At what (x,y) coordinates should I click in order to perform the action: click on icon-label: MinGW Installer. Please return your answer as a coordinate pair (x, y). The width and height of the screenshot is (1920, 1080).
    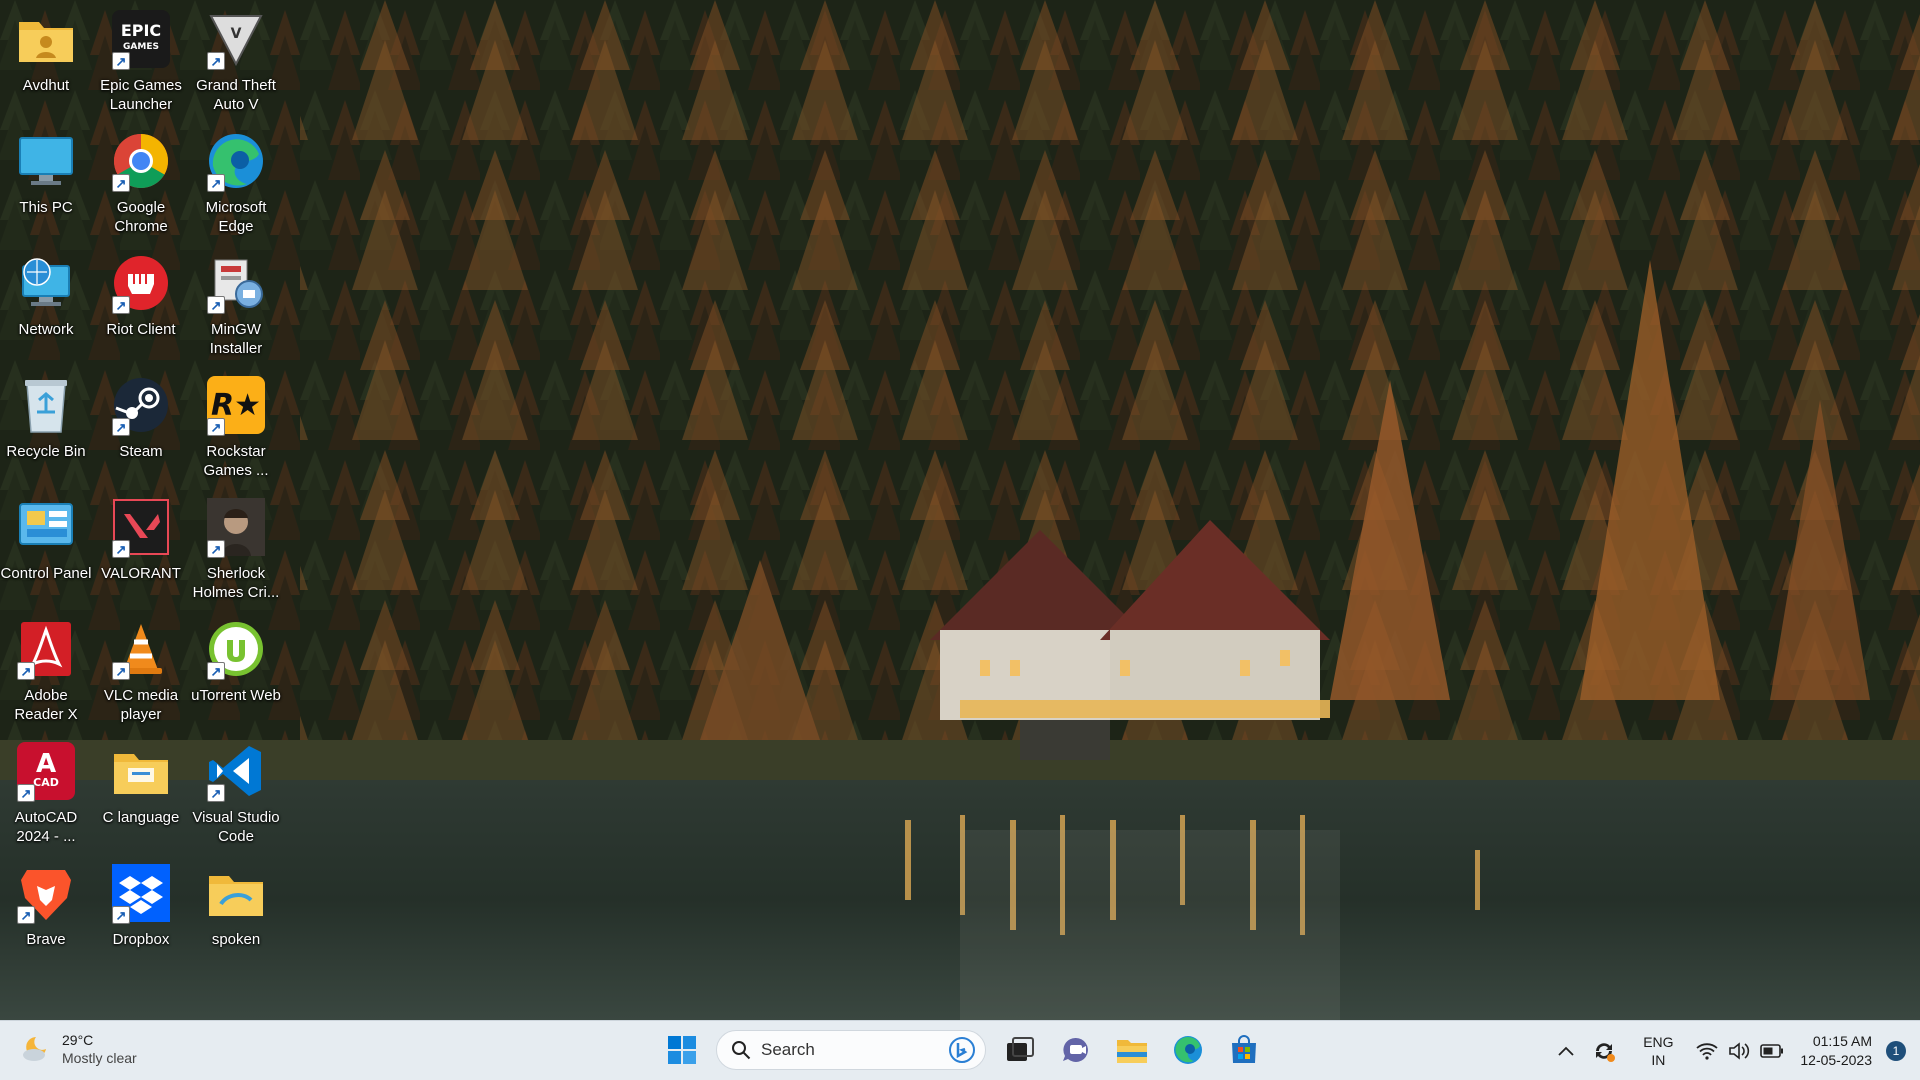
    Looking at the image, I should click on (236, 339).